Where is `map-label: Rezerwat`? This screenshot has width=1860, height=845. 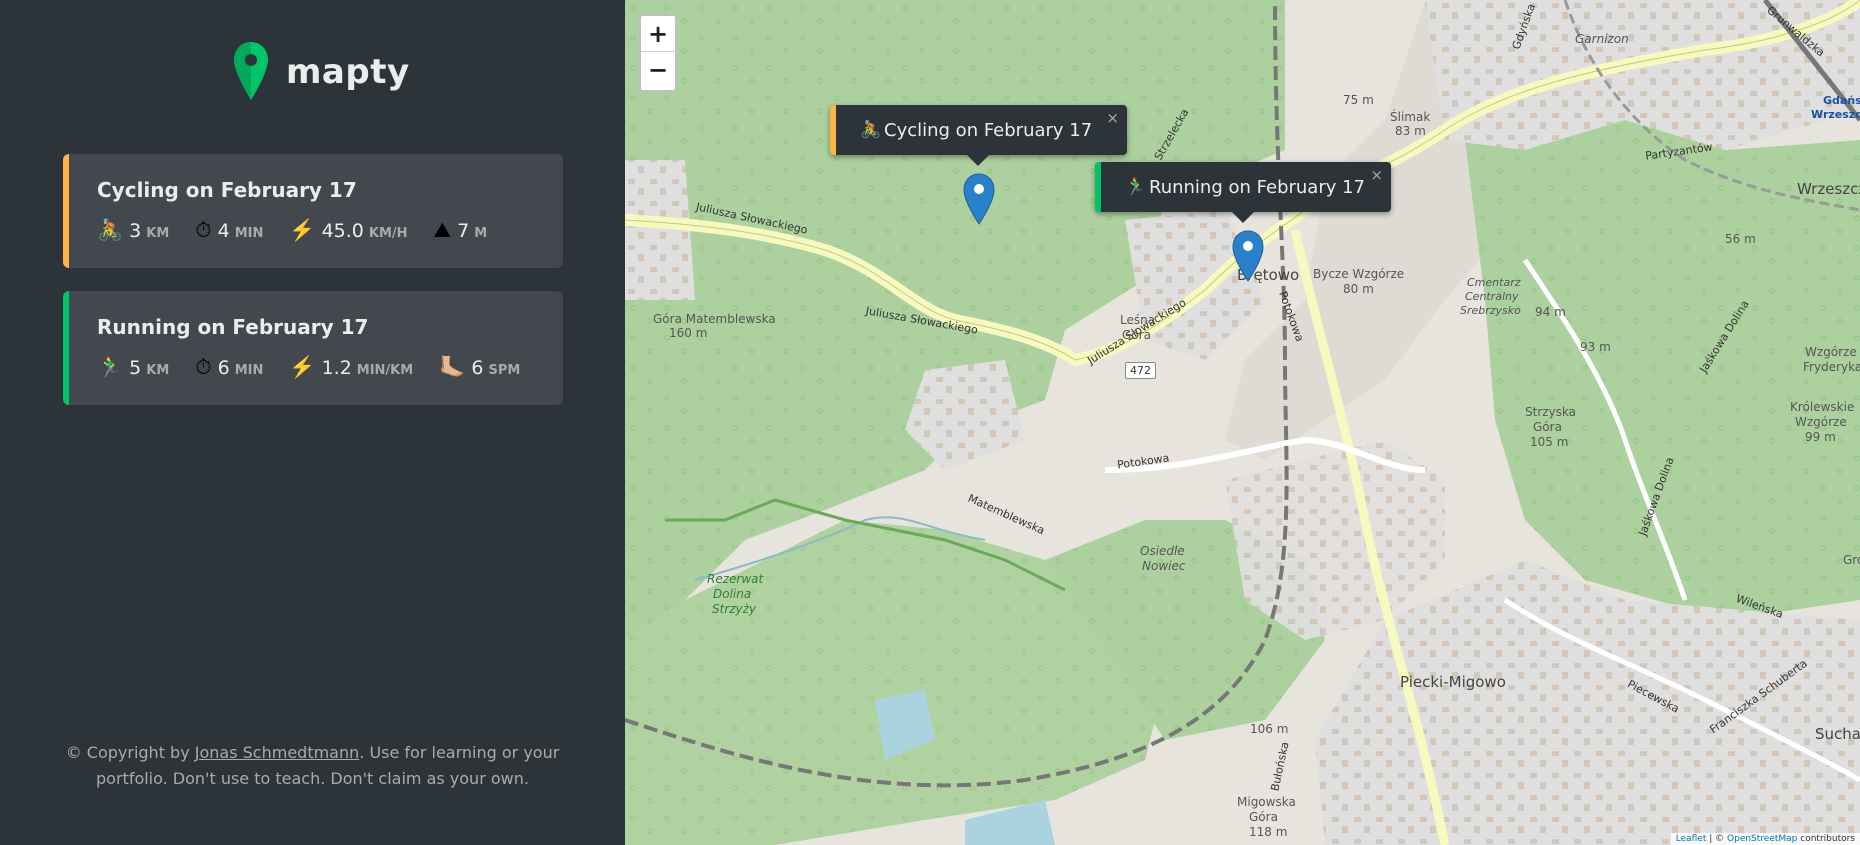
map-label: Rezerwat is located at coordinates (735, 579).